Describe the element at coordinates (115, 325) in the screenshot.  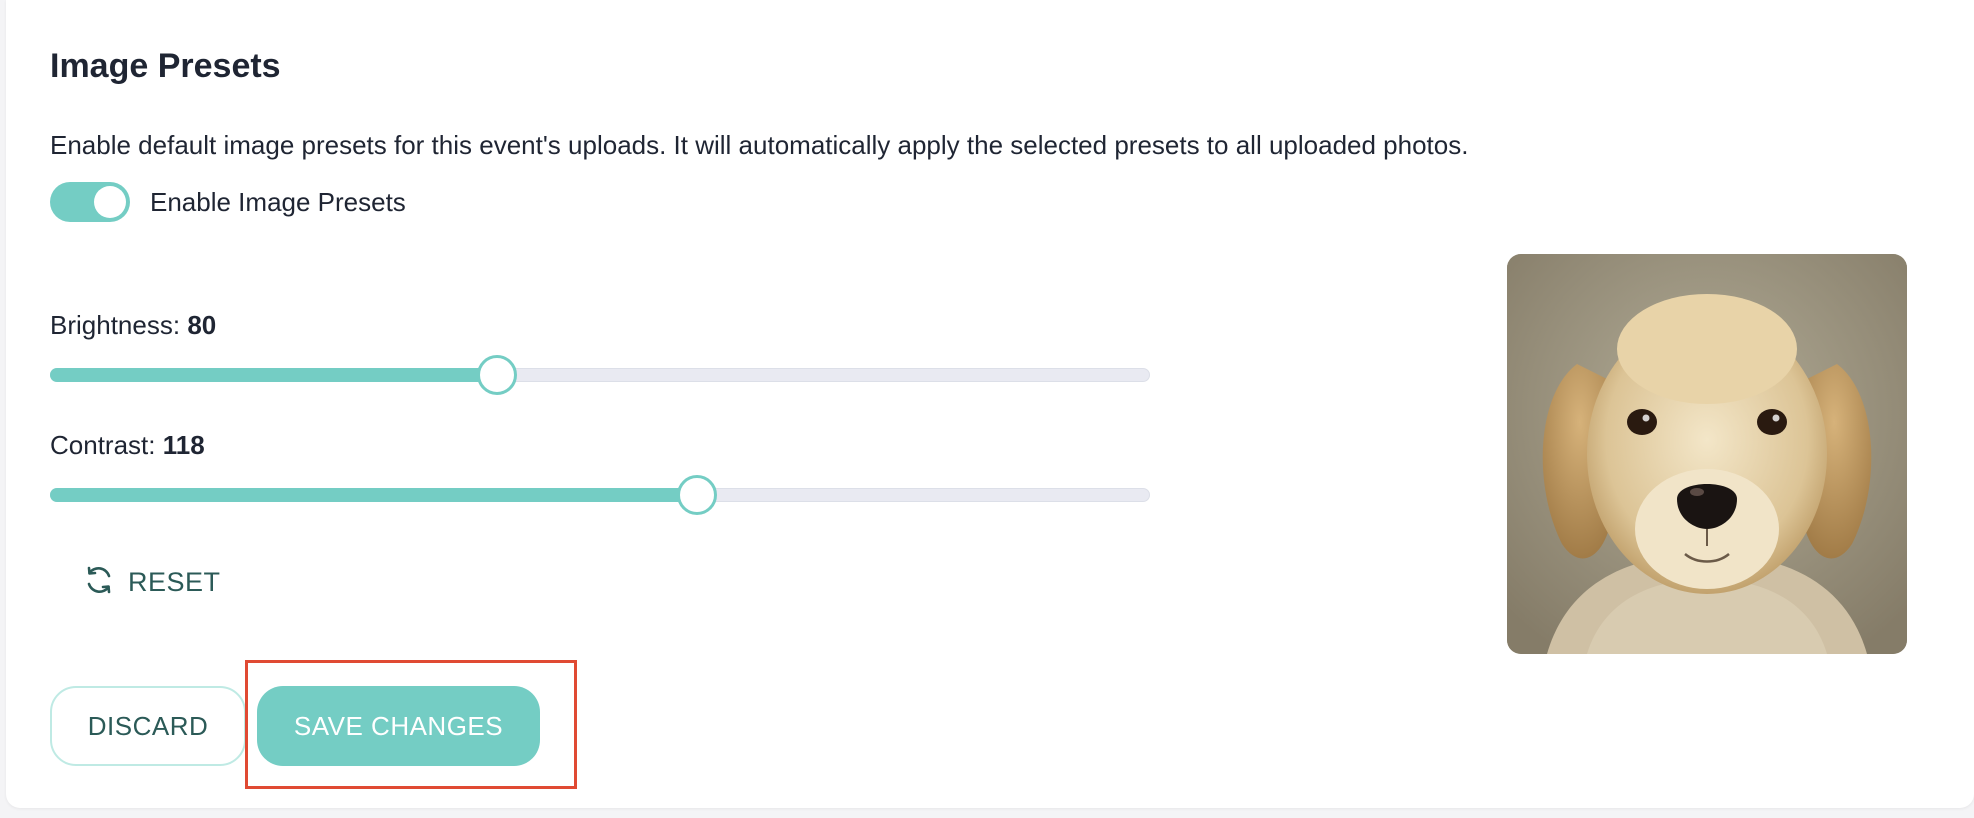
I see `brightness-label-text: Brightness:` at that location.